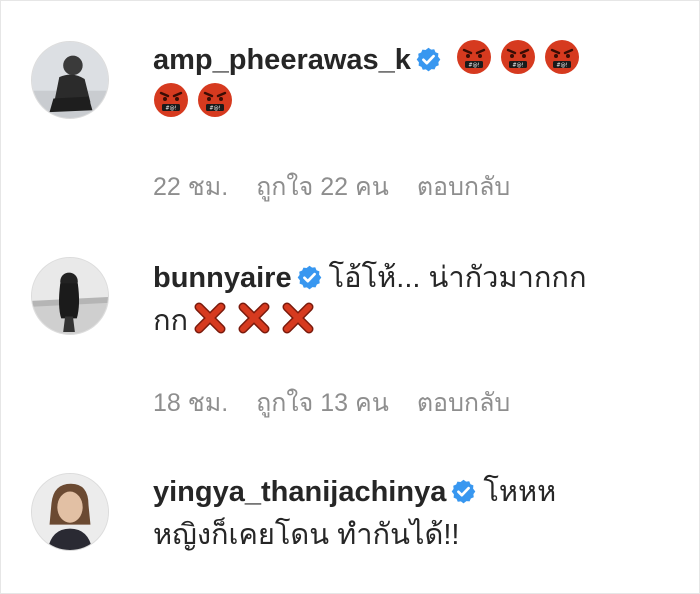 The width and height of the screenshot is (700, 594). What do you see at coordinates (520, 492) in the screenshot?
I see `comment-text: โหหห` at bounding box center [520, 492].